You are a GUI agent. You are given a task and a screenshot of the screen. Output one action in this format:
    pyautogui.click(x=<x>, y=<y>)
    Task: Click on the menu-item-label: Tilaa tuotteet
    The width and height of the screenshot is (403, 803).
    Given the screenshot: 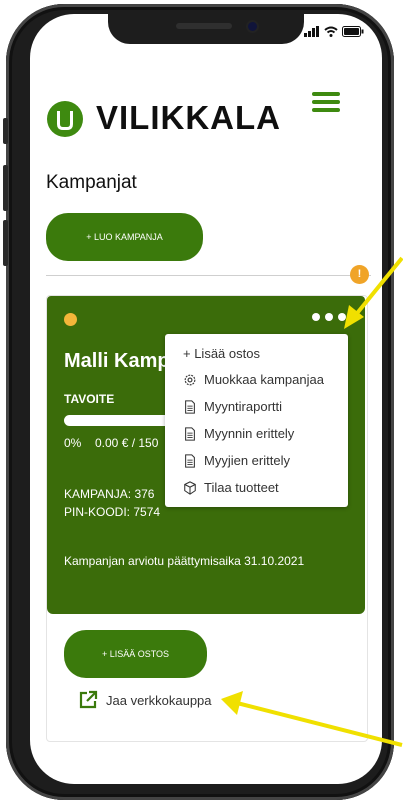 What is the action you would take?
    pyautogui.click(x=241, y=487)
    